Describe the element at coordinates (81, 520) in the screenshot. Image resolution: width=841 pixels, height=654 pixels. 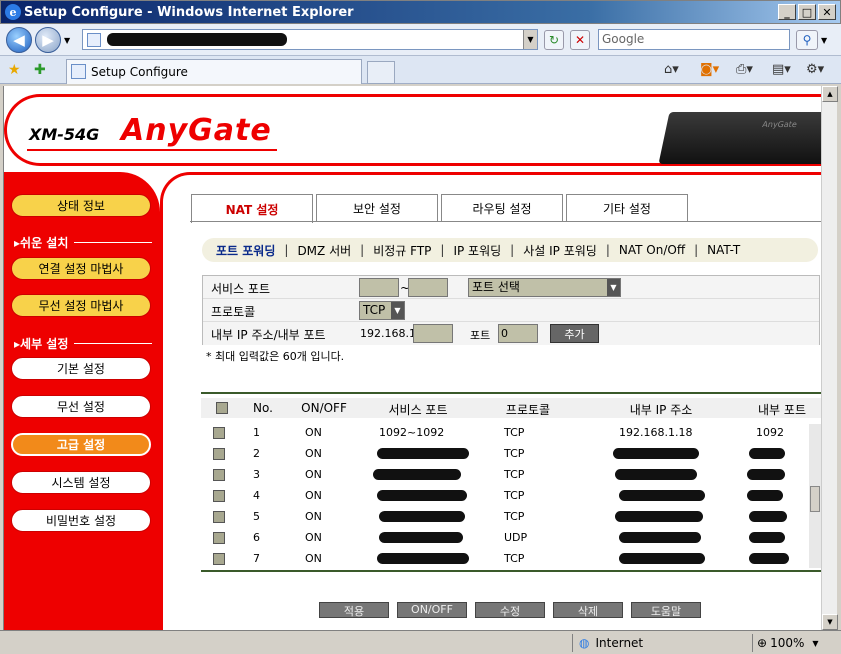
I see `sidebar-password: 비밀번호 설정` at that location.